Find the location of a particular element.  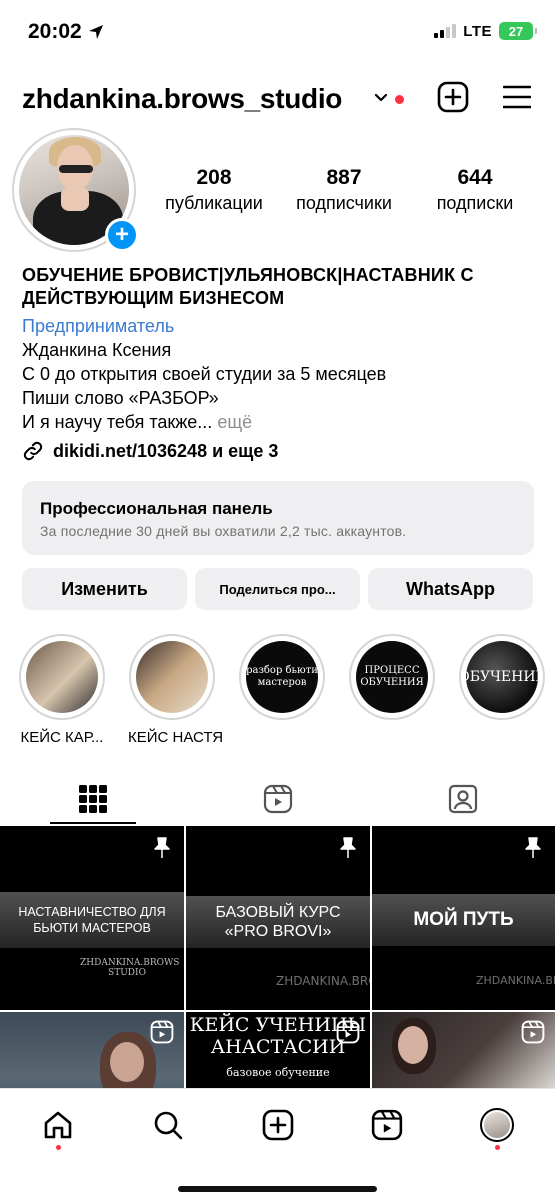

highlight-ring: ПРОЦЕСС ОБУЧЕНИЯ is located at coordinates (392, 677).